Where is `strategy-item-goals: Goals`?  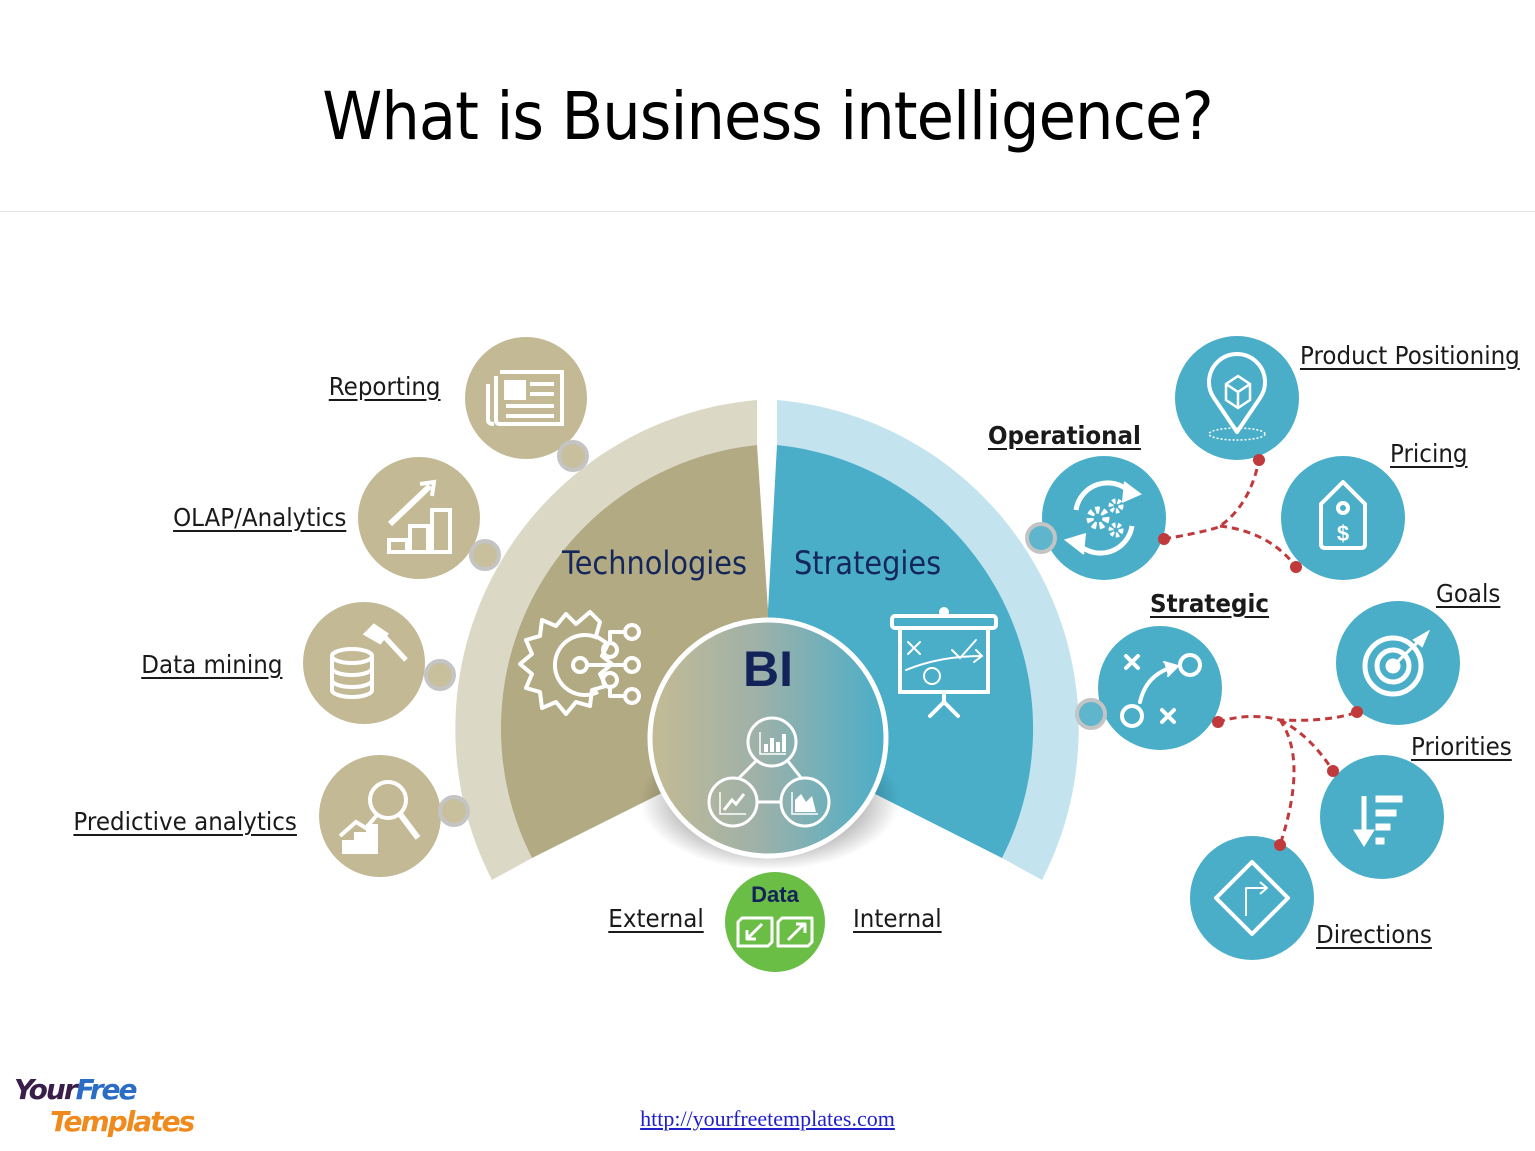 strategy-item-goals: Goals is located at coordinates (1468, 593).